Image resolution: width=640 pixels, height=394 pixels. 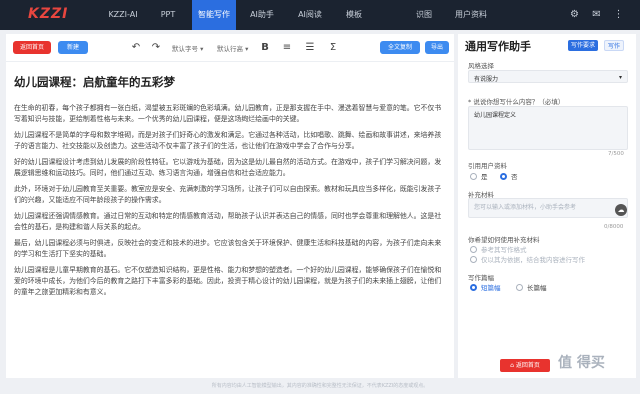 What do you see at coordinates (481, 278) in the screenshot?
I see `length-label: 写作篇幅` at bounding box center [481, 278].